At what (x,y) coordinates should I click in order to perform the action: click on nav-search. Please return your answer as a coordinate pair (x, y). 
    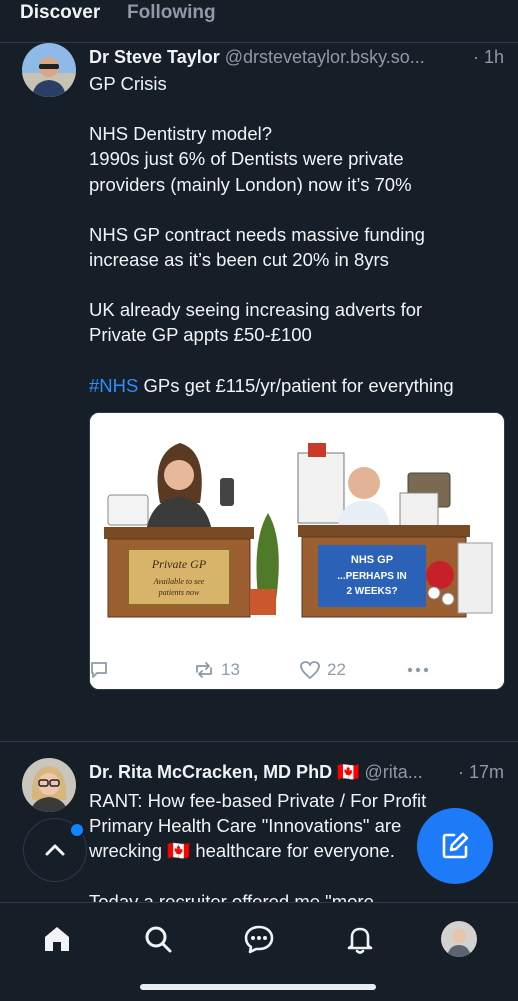
    Looking at the image, I should click on (158, 939).